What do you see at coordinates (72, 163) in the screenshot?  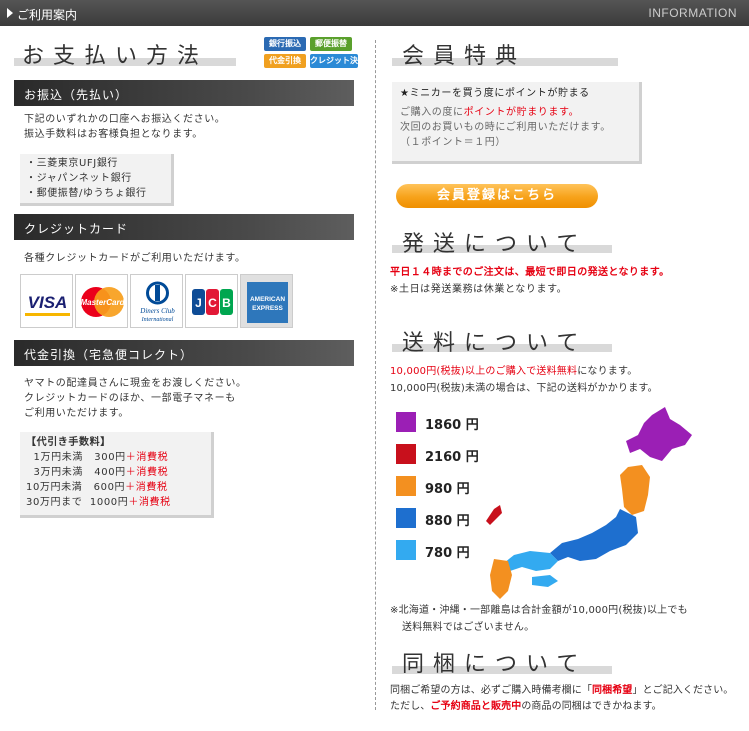 I see `bank-item: ・三菱東京UFJ銀行` at bounding box center [72, 163].